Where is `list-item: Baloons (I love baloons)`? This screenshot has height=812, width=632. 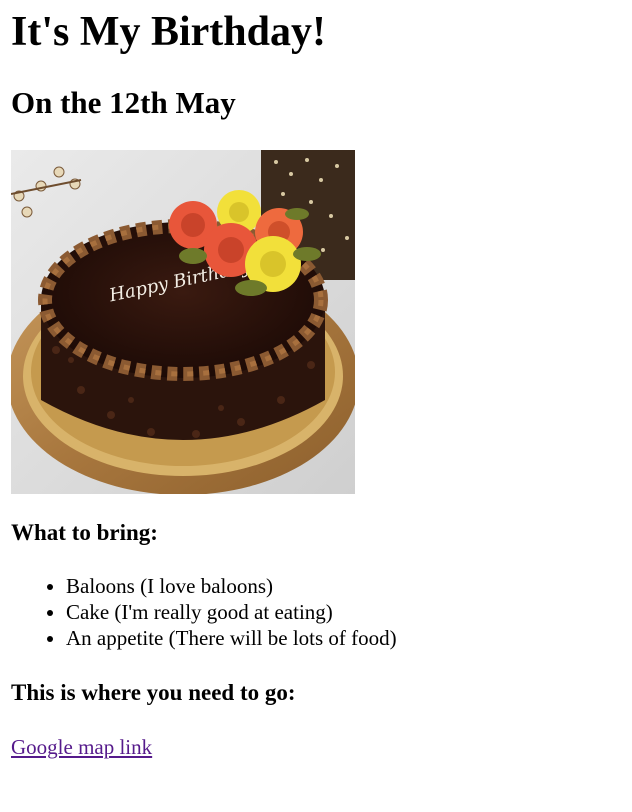
list-item: Baloons (I love baloons) is located at coordinates (231, 586).